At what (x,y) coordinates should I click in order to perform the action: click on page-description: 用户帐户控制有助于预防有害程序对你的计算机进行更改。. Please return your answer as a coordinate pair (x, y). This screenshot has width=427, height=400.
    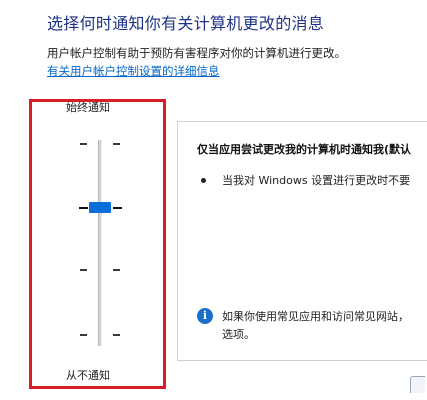
    Looking at the image, I should click on (196, 53).